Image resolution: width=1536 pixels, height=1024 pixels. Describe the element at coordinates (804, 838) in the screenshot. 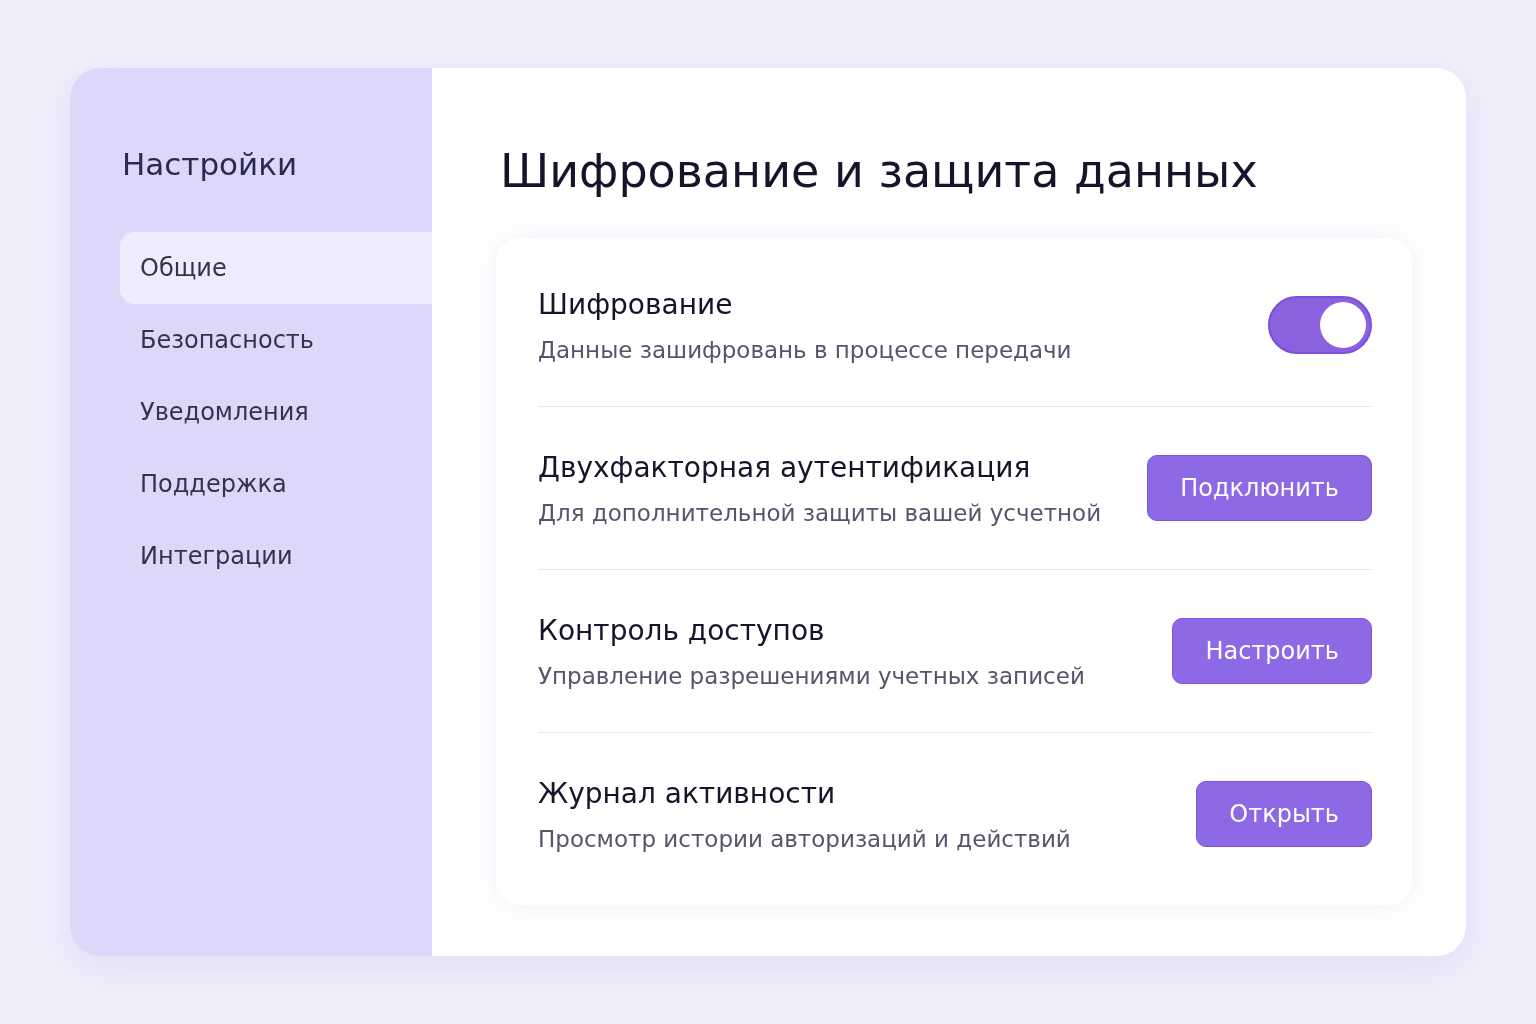

I see `setting-description: Просмотр истории авторизаций и действий` at that location.